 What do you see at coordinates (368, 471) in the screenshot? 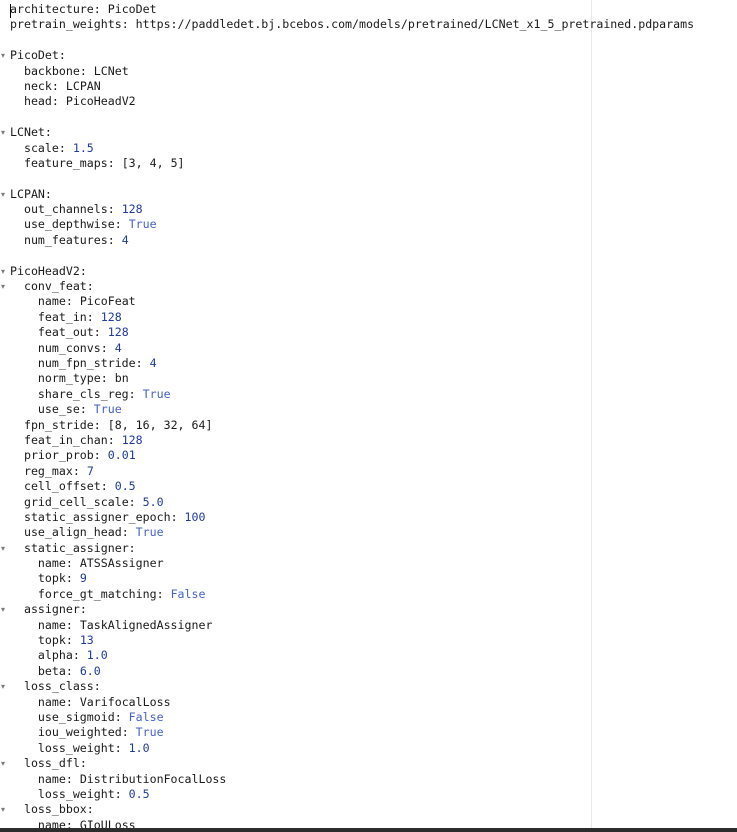
I see `code-line: reg_max: 7` at bounding box center [368, 471].